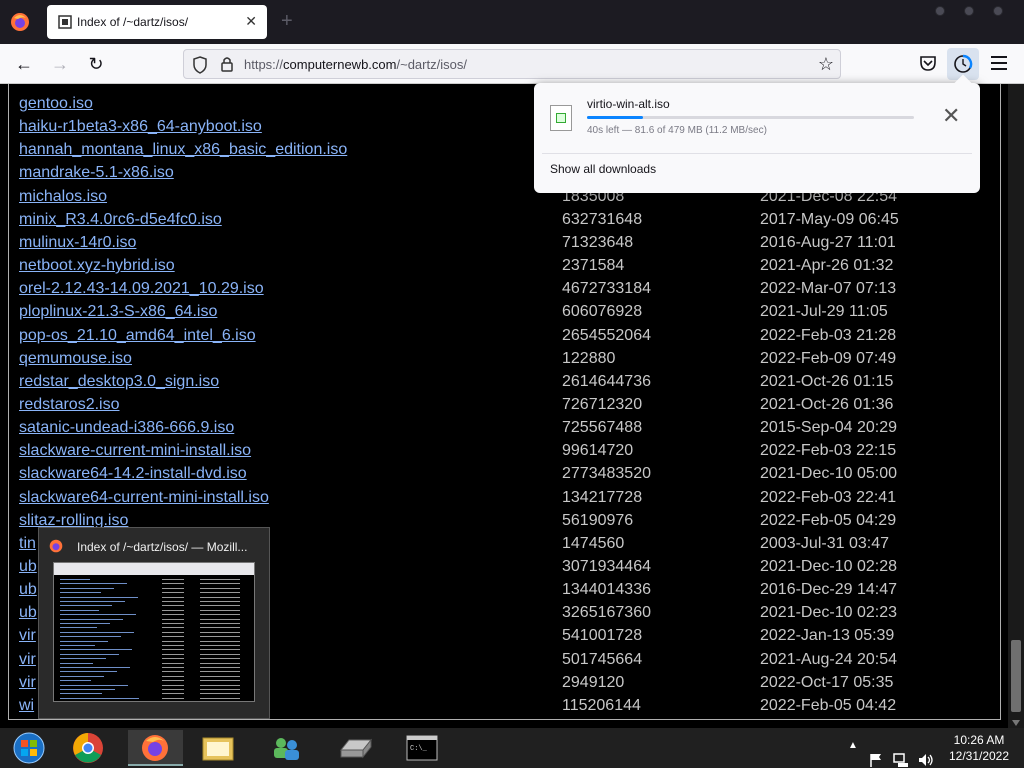 The height and width of the screenshot is (768, 1024). I want to click on action-center-flag-icon, so click(876, 754).